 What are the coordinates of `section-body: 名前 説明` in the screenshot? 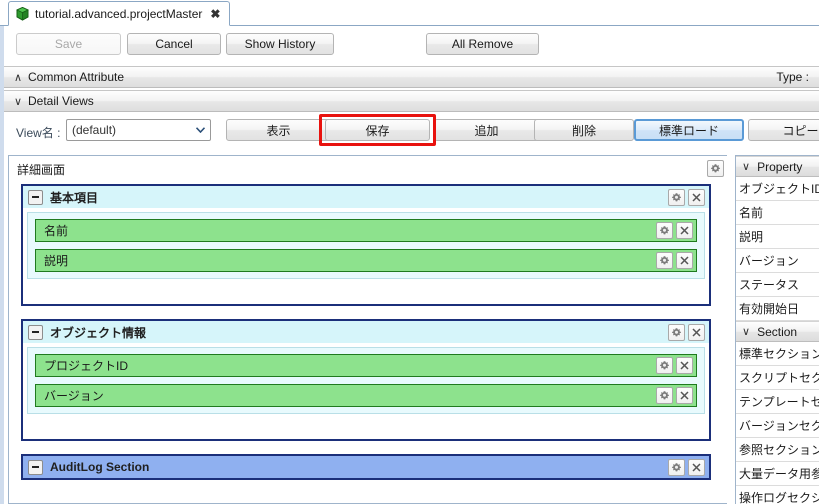 It's located at (366, 245).